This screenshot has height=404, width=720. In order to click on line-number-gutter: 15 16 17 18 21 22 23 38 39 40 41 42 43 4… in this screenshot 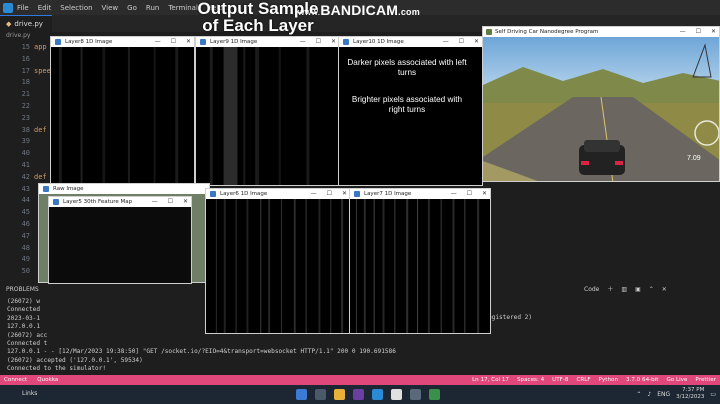, I will do `click(17, 162)`.